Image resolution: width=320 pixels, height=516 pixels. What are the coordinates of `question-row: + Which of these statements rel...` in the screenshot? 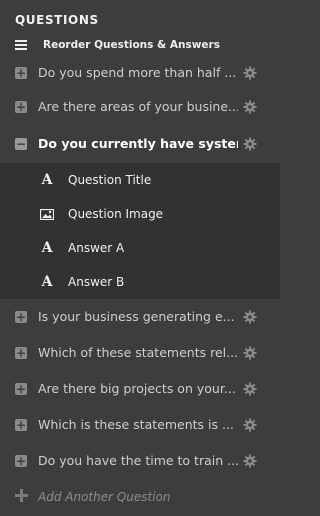 It's located at (140, 353).